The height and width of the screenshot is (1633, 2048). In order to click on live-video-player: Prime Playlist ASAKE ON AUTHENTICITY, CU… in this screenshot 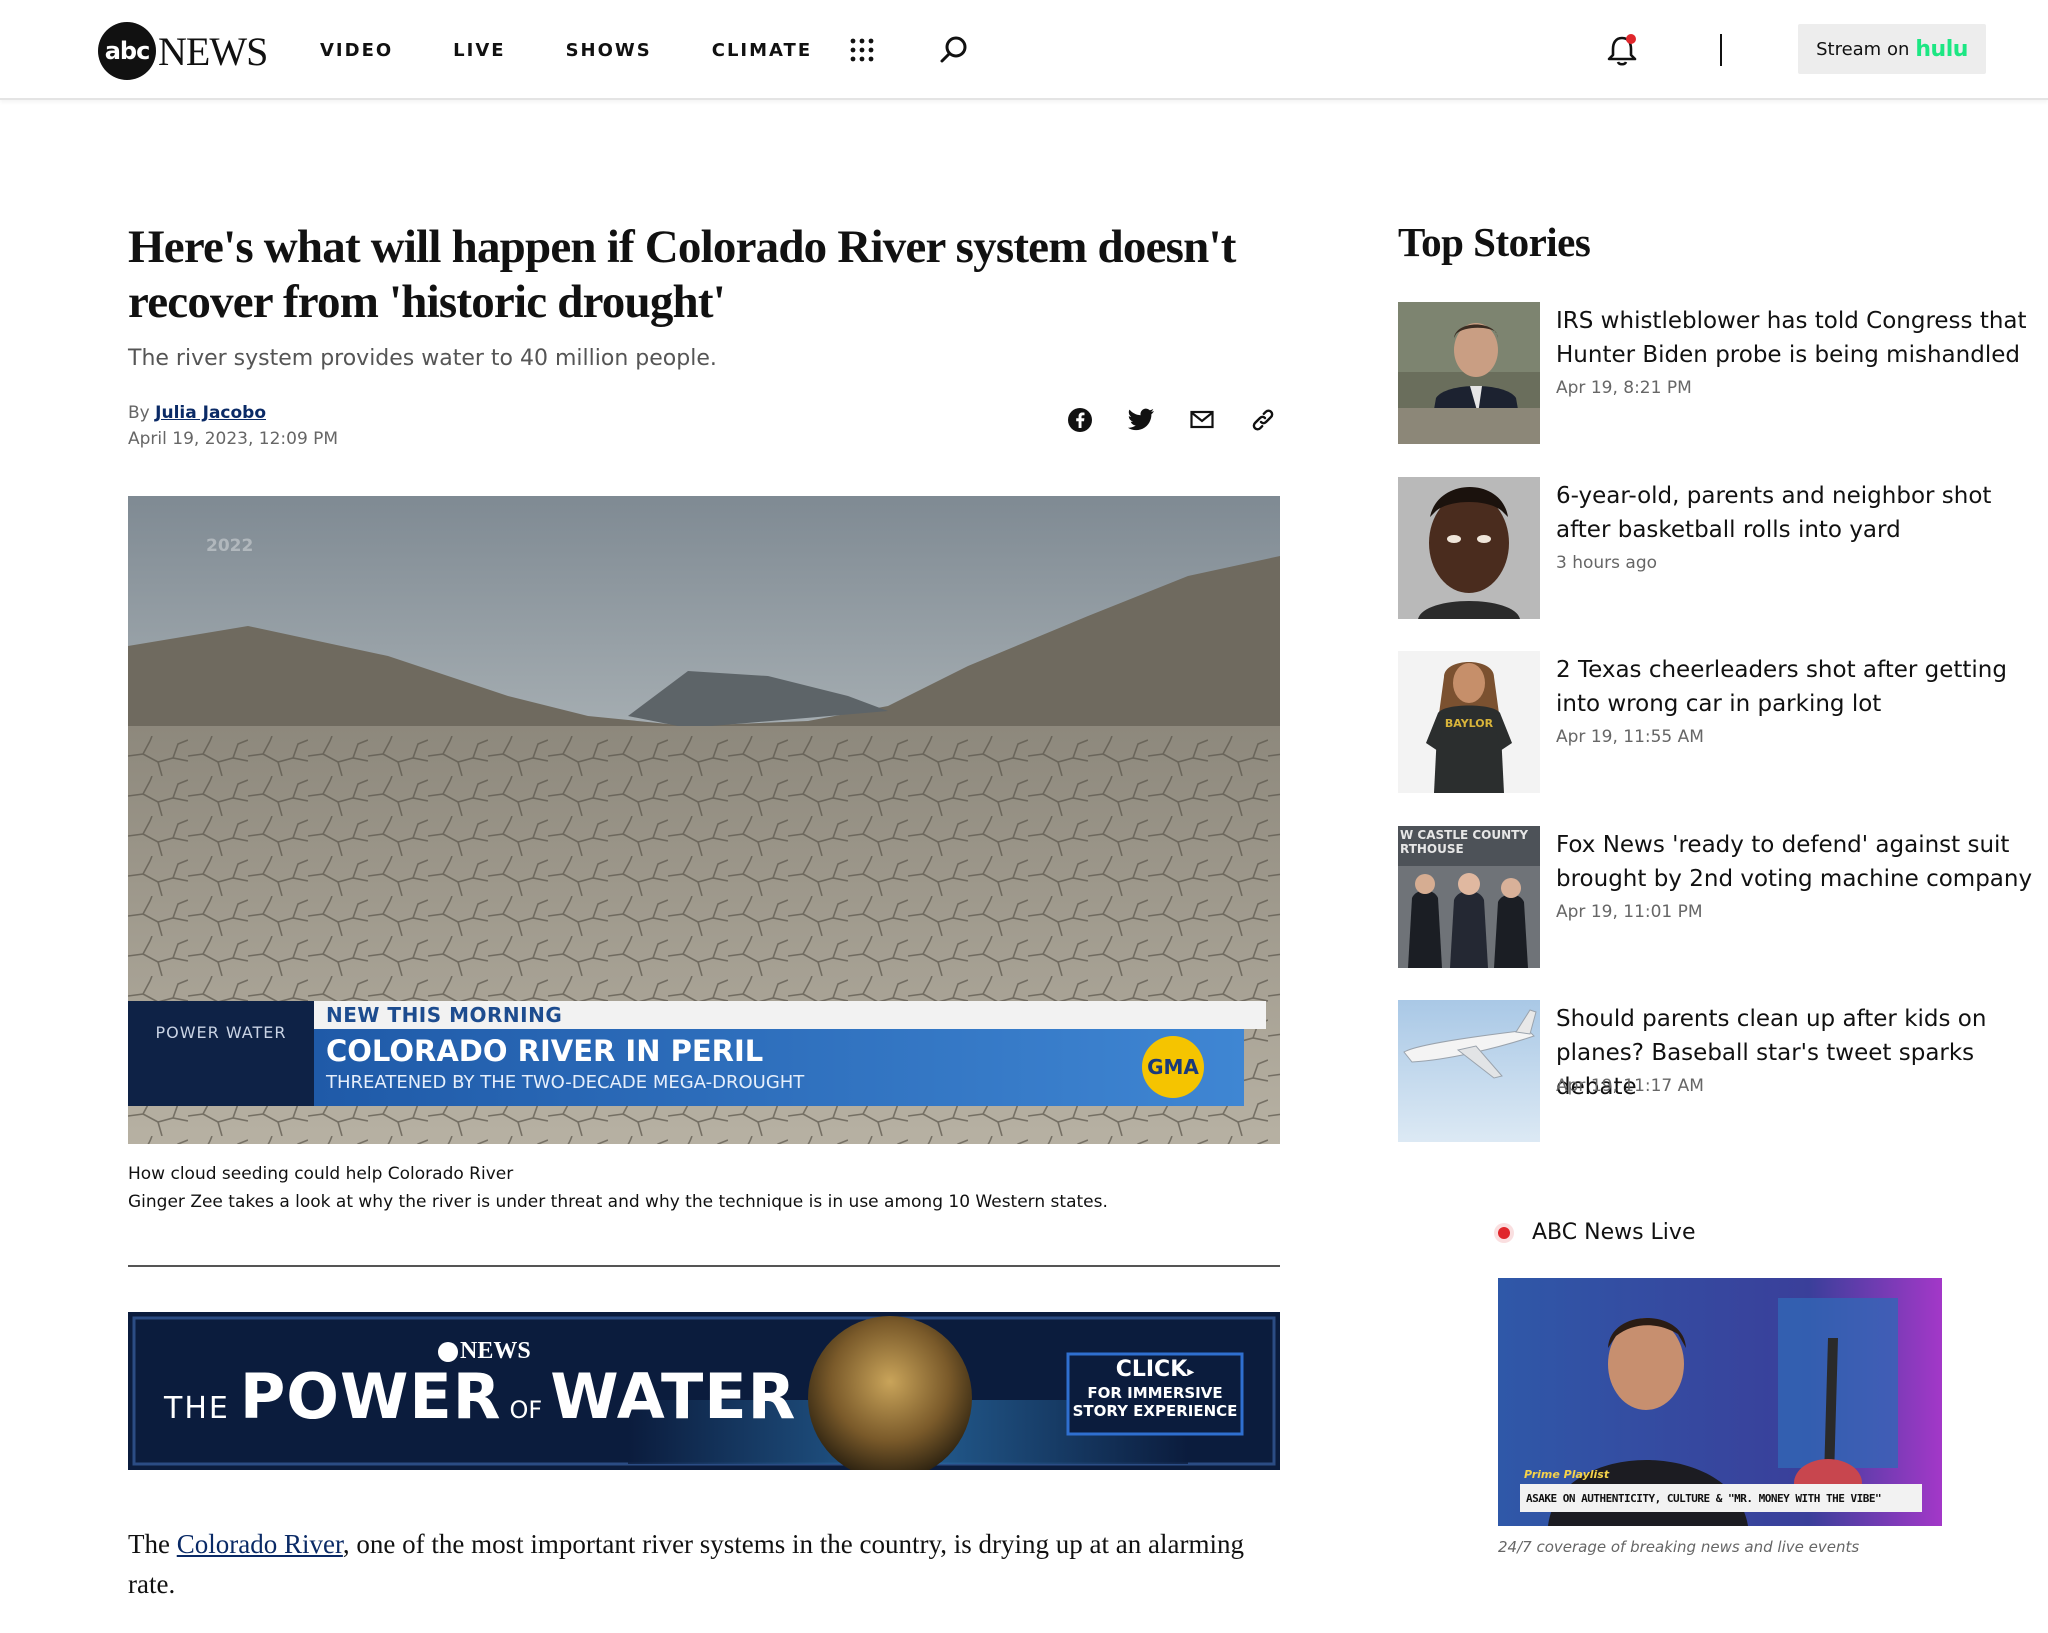, I will do `click(1720, 1402)`.